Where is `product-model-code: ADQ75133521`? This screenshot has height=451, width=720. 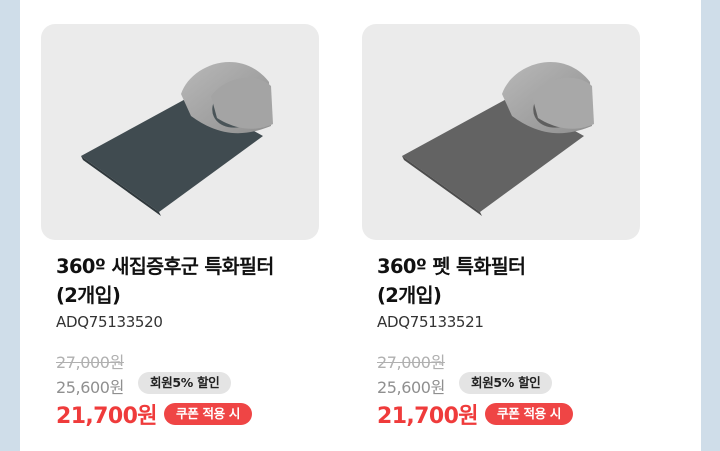 product-model-code: ADQ75133521 is located at coordinates (430, 322).